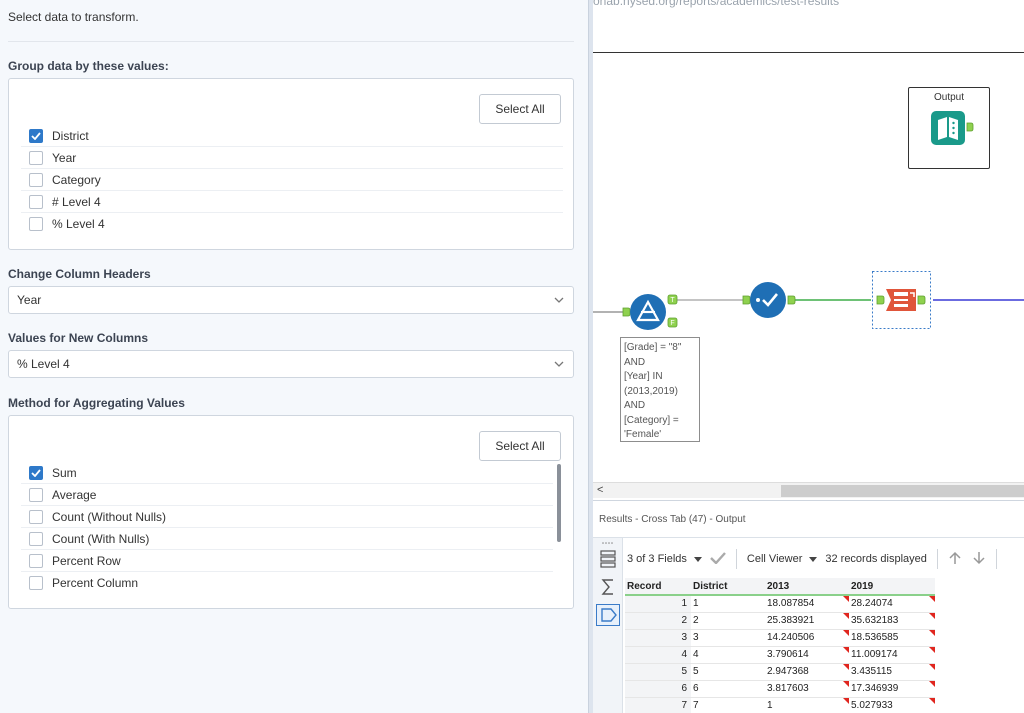 This screenshot has width=1024, height=713. Describe the element at coordinates (291, 41) in the screenshot. I see `divider-line` at that location.